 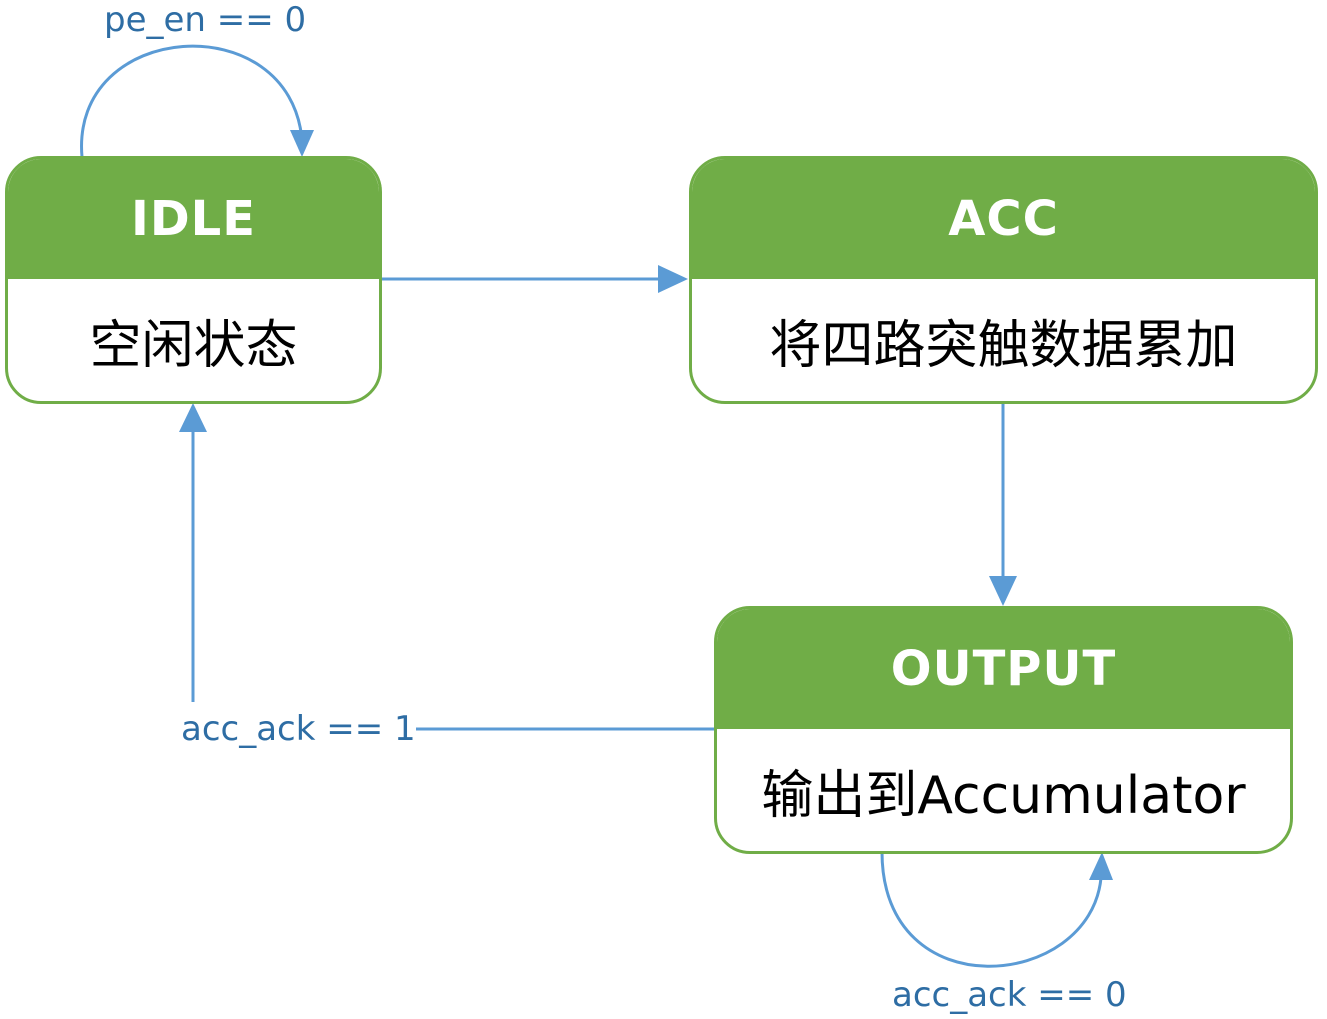 I want to click on state-idle-description: 空闲状态, so click(x=193, y=346).